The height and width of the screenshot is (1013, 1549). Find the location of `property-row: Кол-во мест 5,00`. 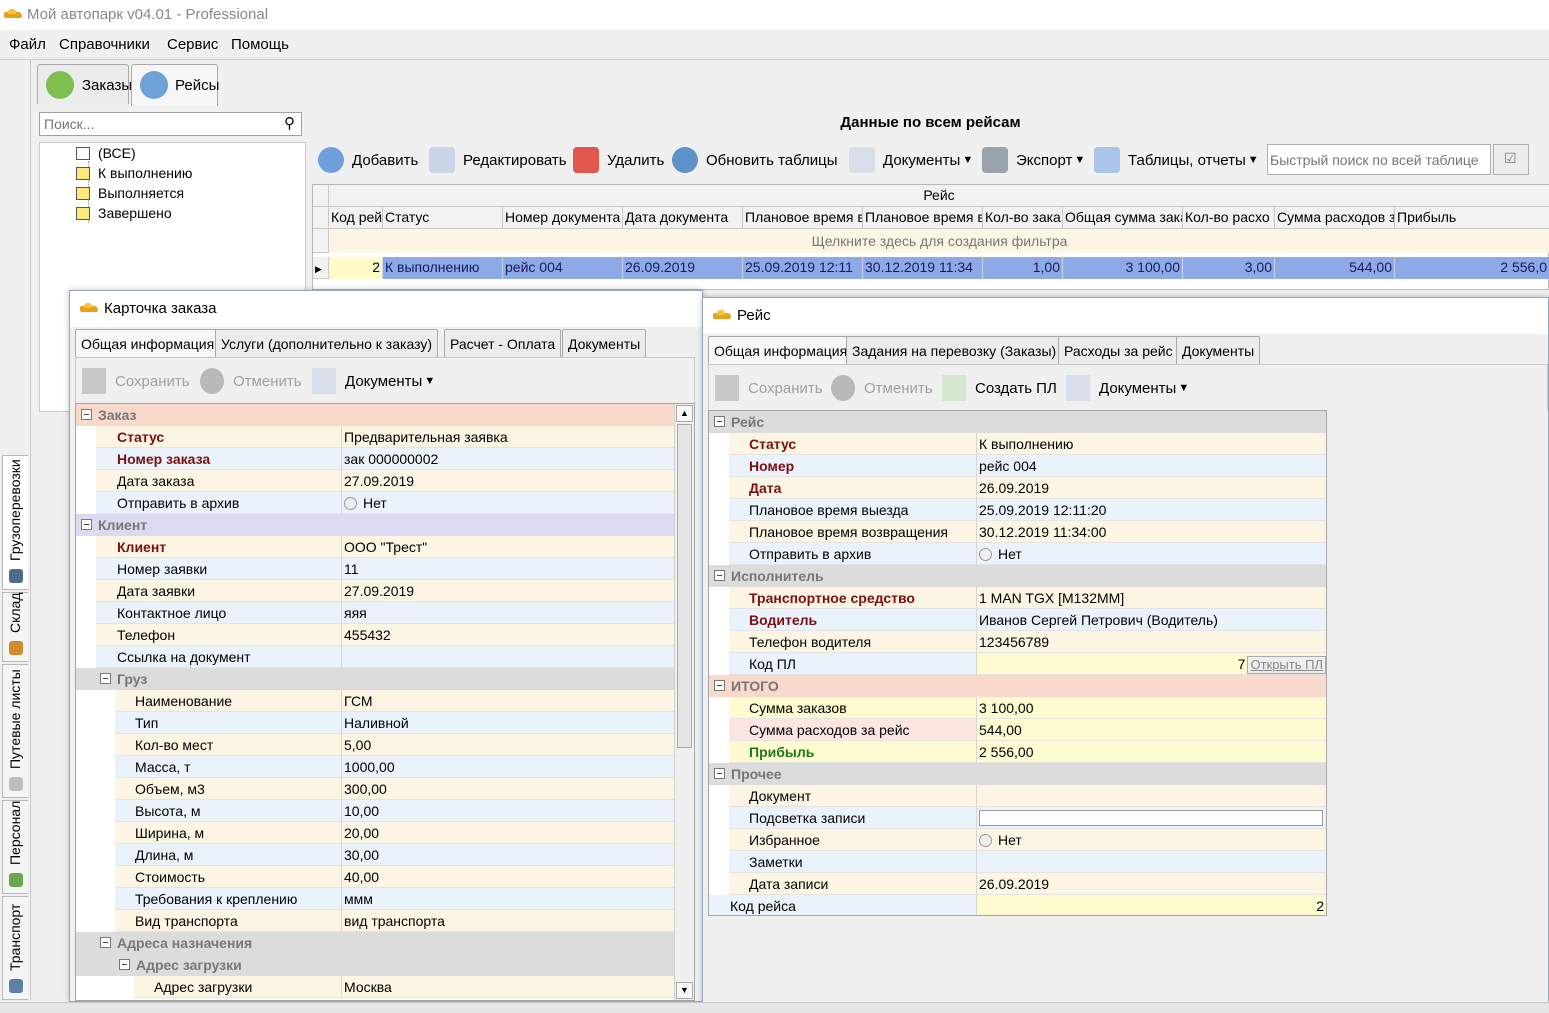

property-row: Кол-во мест 5,00 is located at coordinates (375, 745).